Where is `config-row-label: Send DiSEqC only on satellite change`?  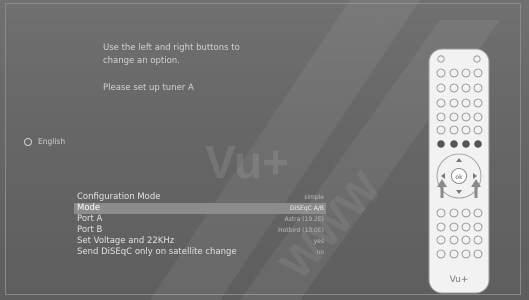 config-row-label: Send DiSEqC only on satellite change is located at coordinates (157, 252).